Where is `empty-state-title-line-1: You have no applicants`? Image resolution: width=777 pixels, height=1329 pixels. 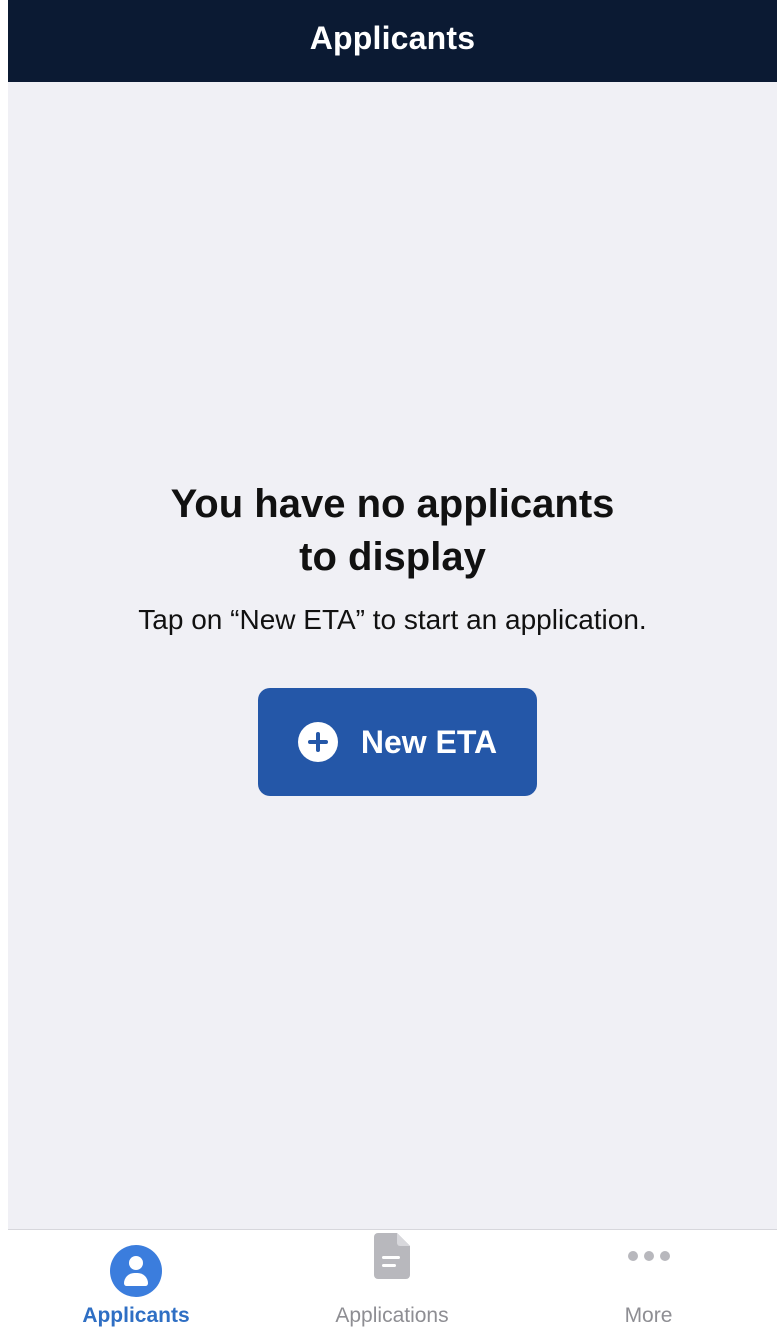 empty-state-title-line-1: You have no applicants is located at coordinates (392, 504).